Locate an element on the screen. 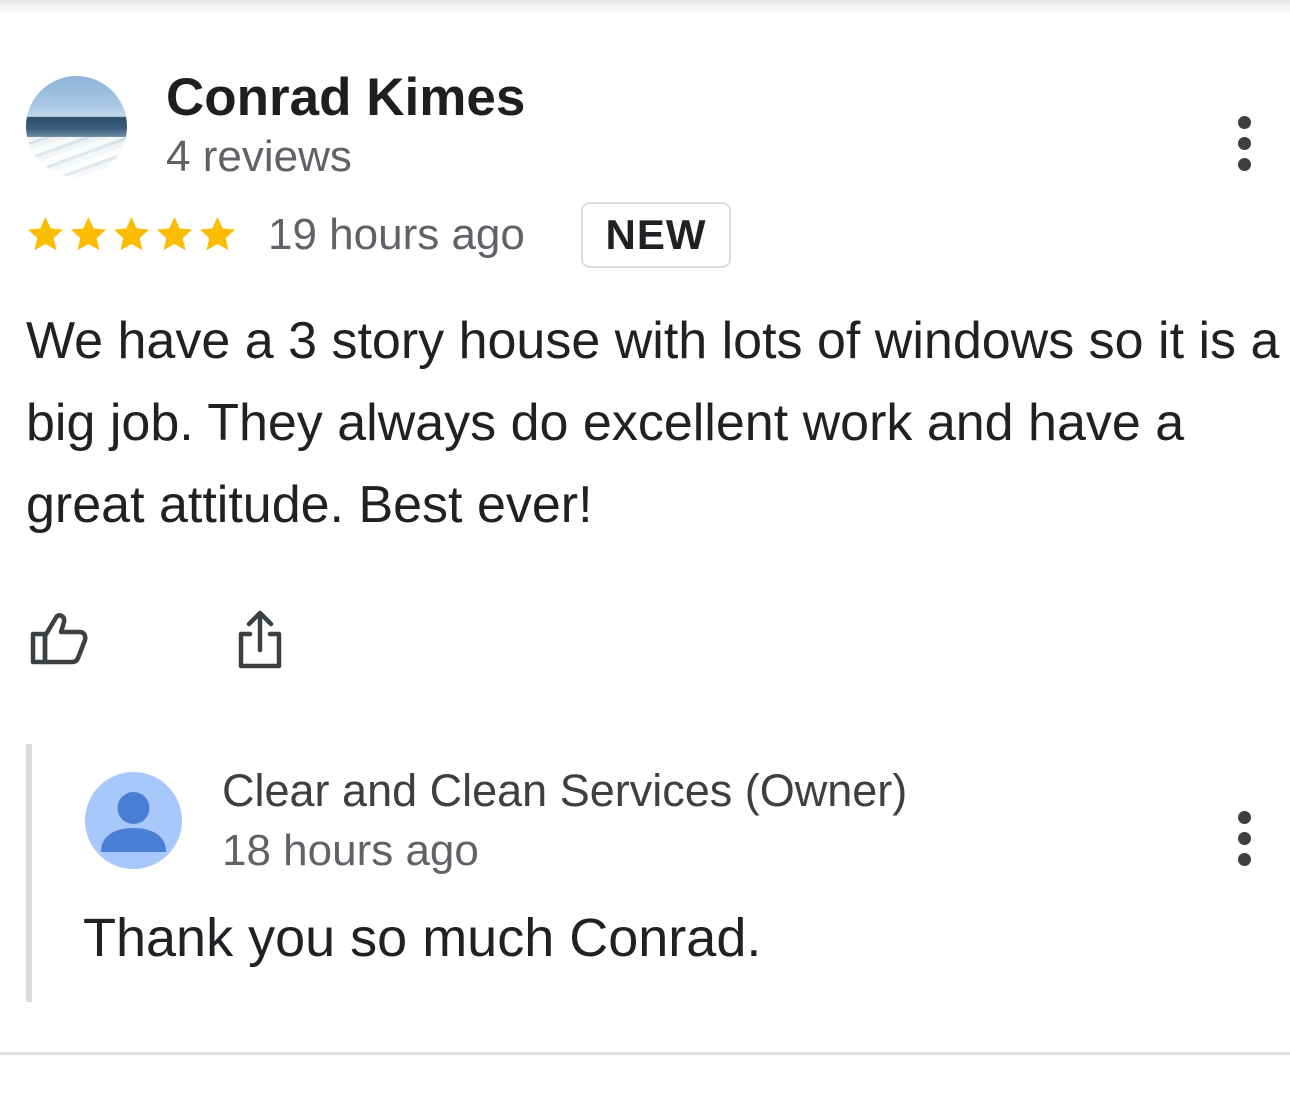  review-more-options-icon is located at coordinates (1244, 143).